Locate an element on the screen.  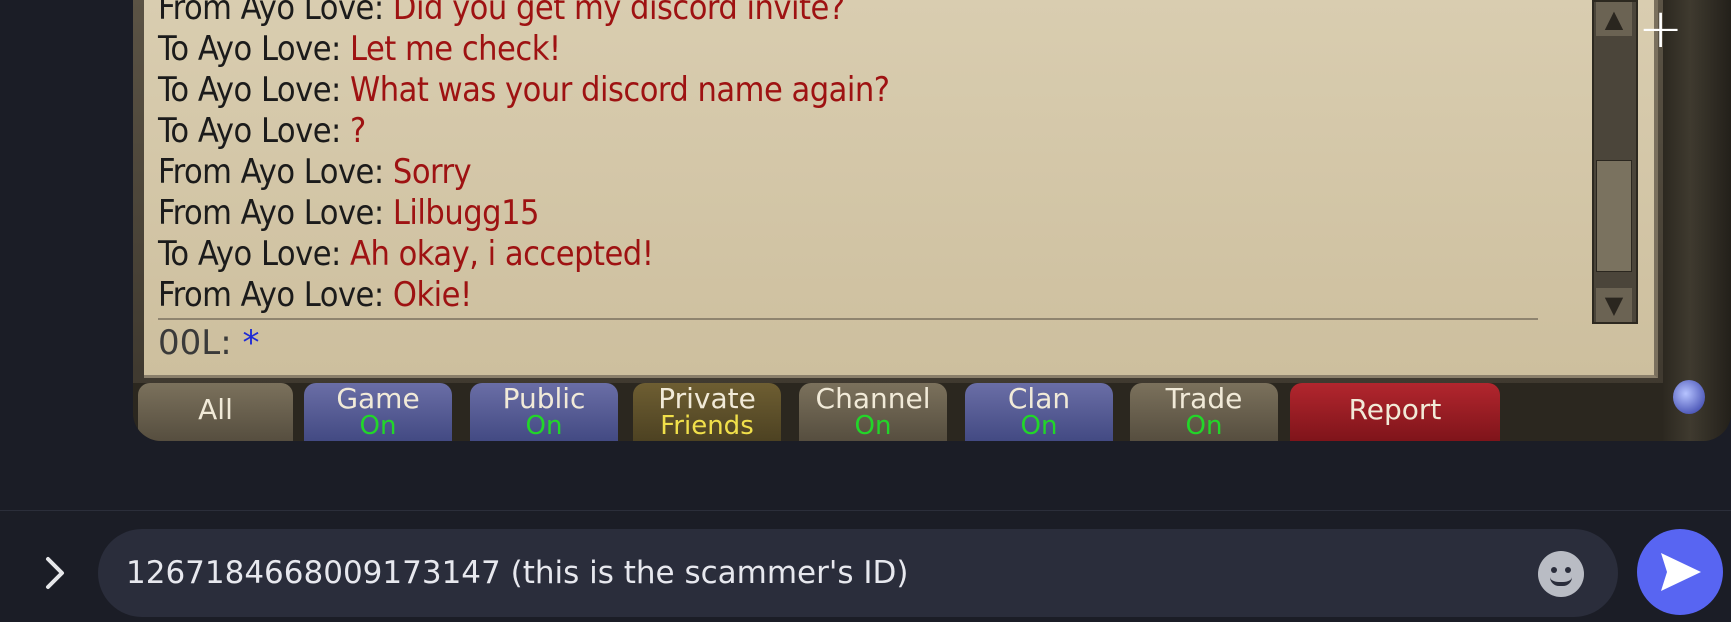
emoji-mouth is located at coordinates (1561, 581).